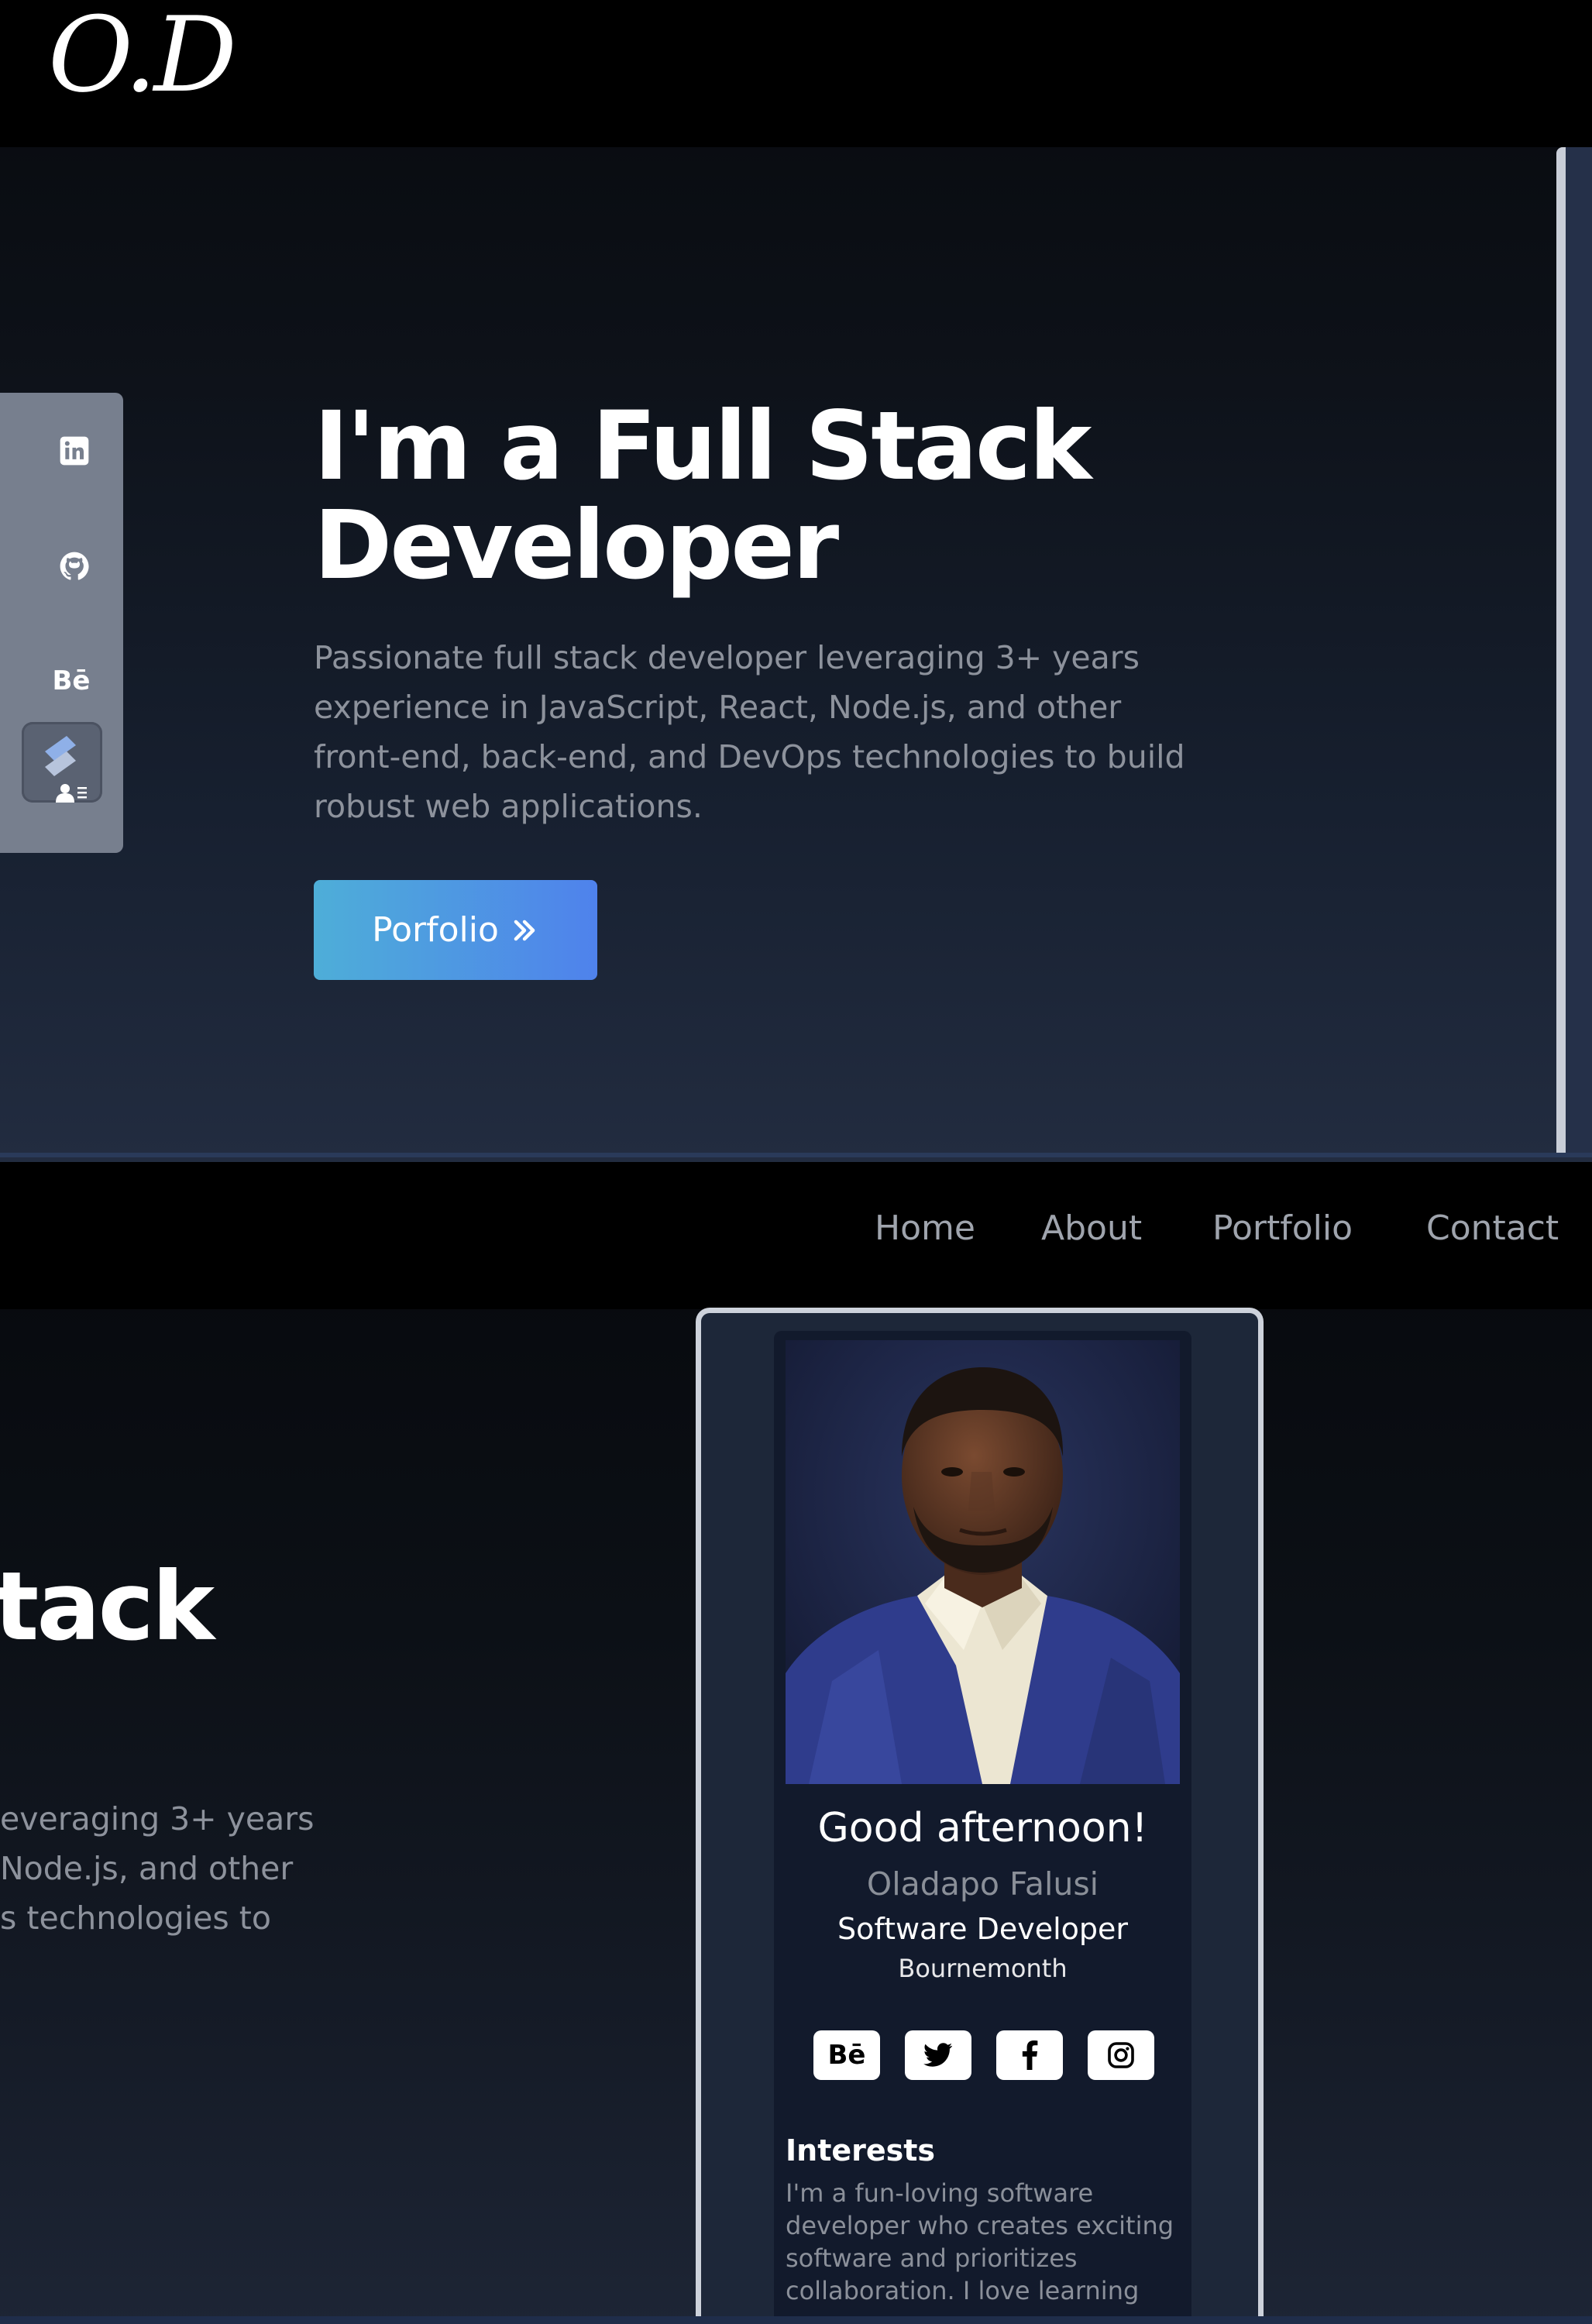 Image resolution: width=1592 pixels, height=2324 pixels. I want to click on portfolio-button: Porfolio, so click(455, 930).